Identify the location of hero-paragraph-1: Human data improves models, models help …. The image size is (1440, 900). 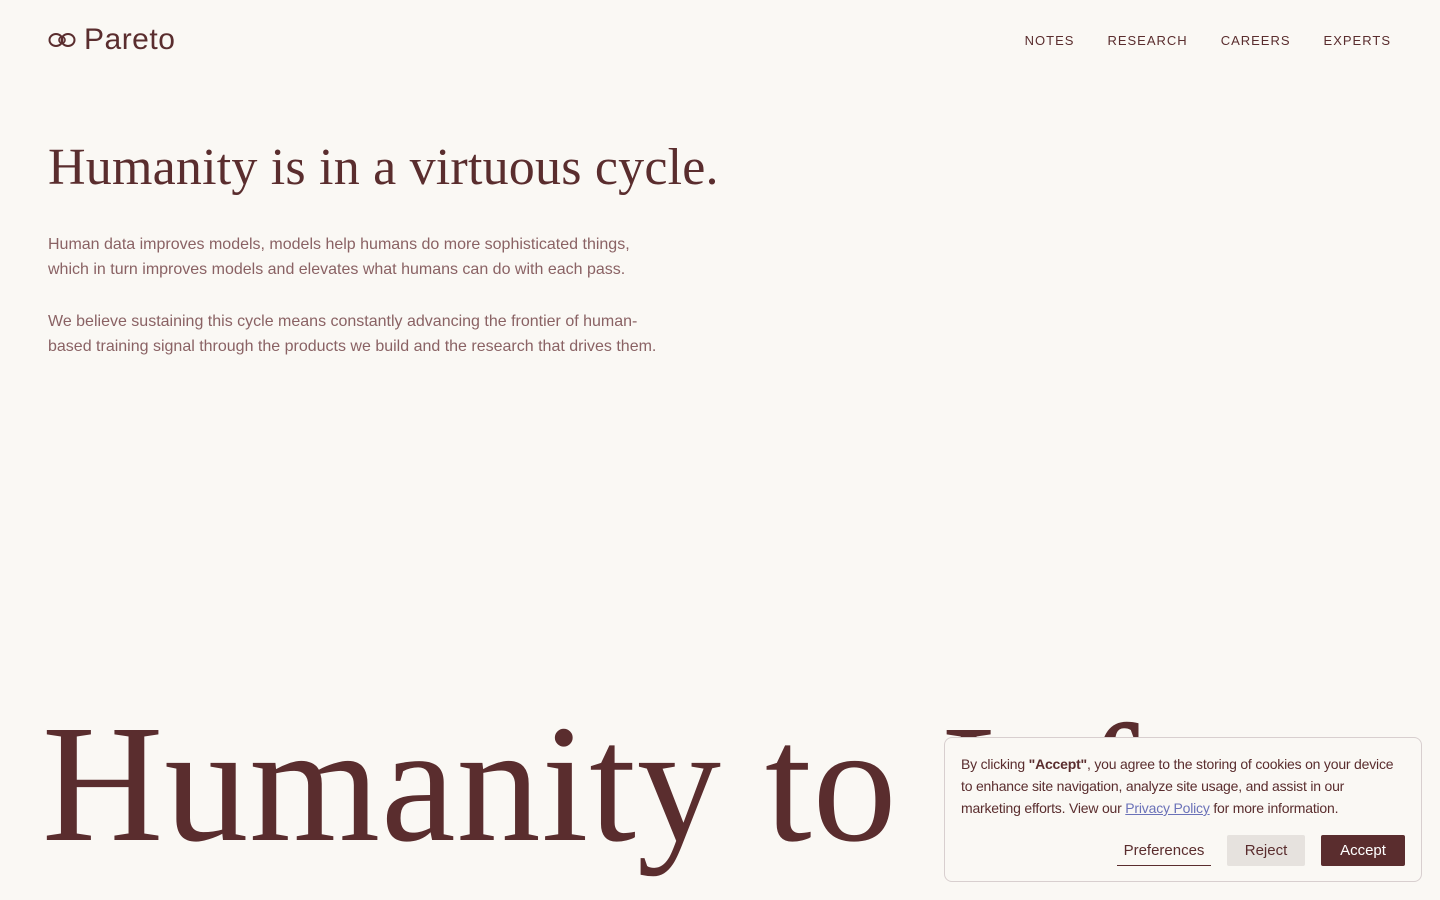
(339, 256).